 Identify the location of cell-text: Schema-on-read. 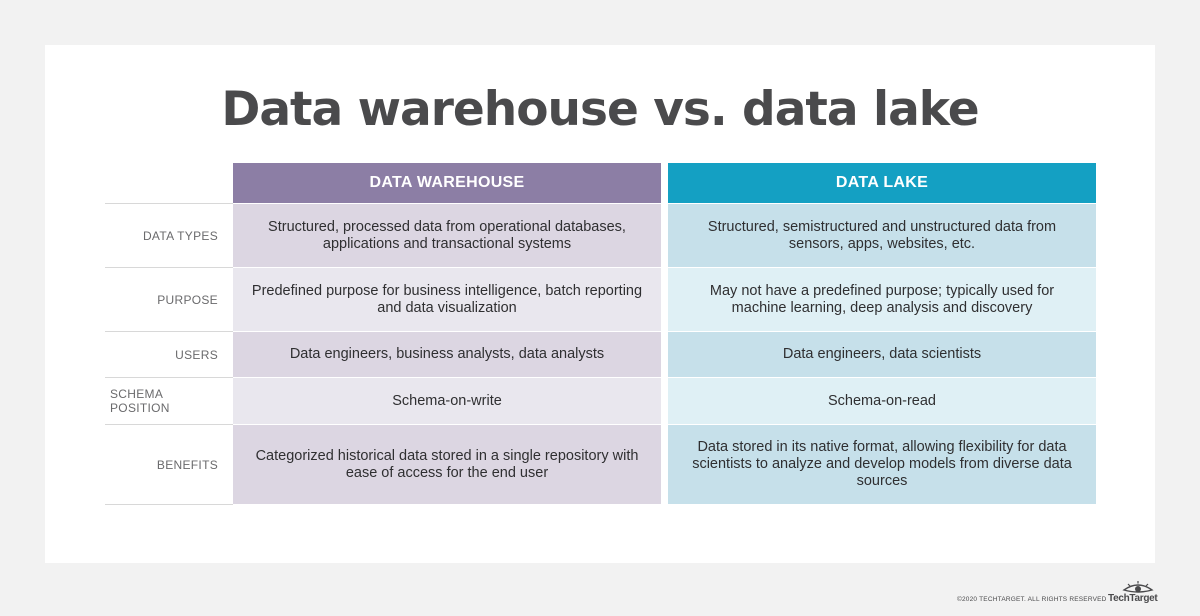
(882, 400).